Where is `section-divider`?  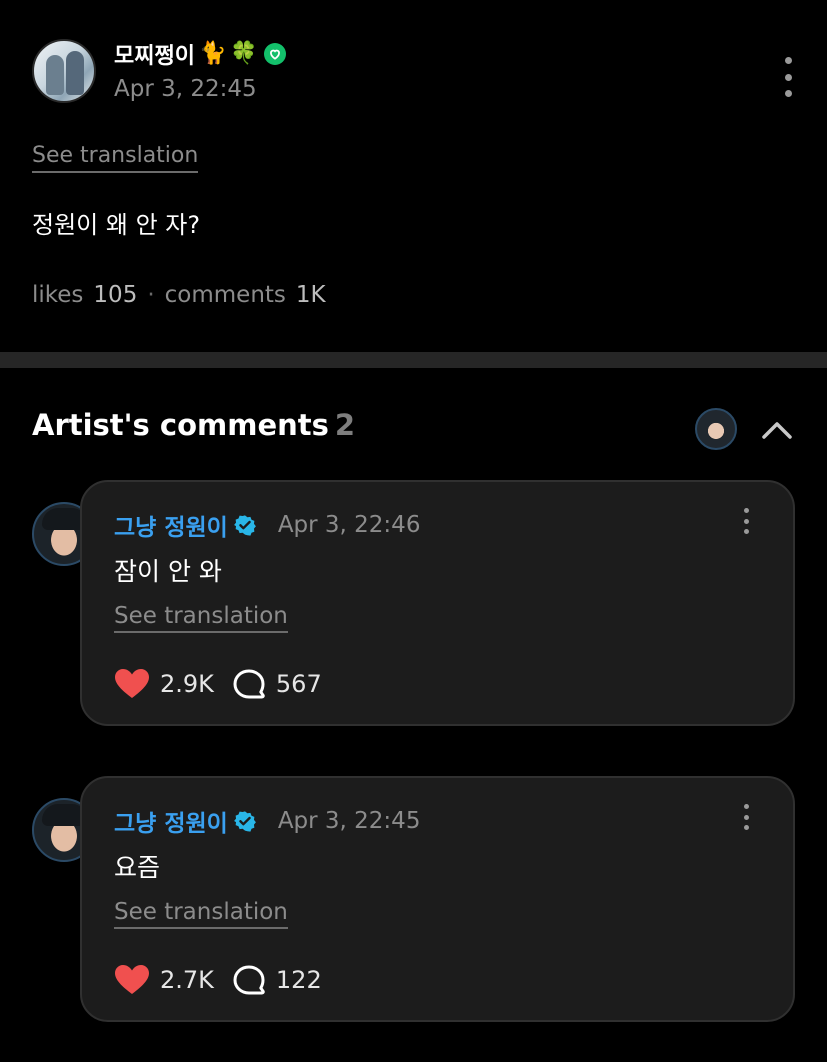 section-divider is located at coordinates (413, 360).